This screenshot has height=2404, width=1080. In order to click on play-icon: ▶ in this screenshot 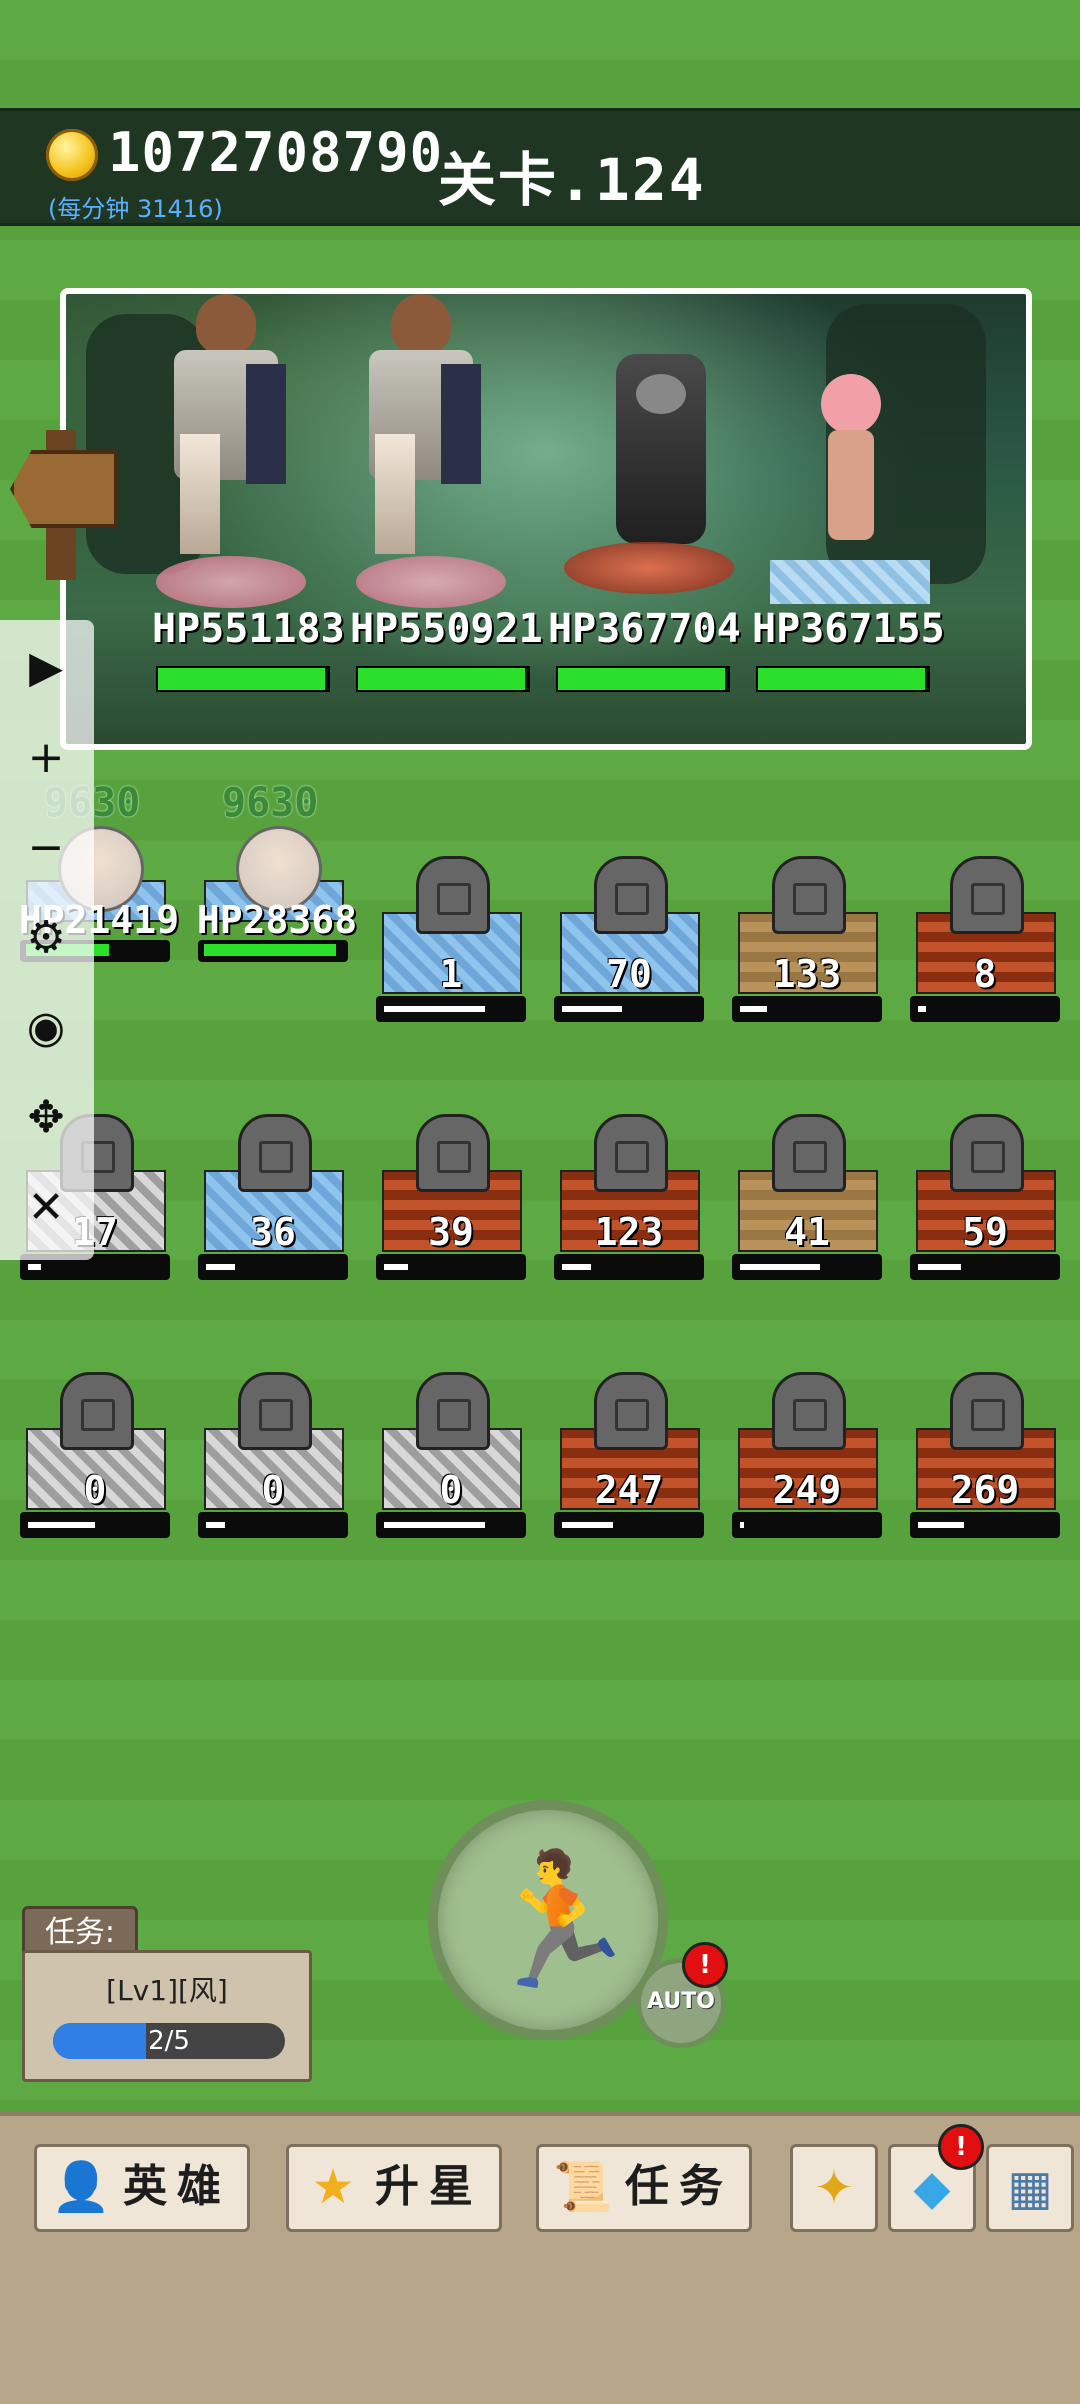, I will do `click(46, 668)`.